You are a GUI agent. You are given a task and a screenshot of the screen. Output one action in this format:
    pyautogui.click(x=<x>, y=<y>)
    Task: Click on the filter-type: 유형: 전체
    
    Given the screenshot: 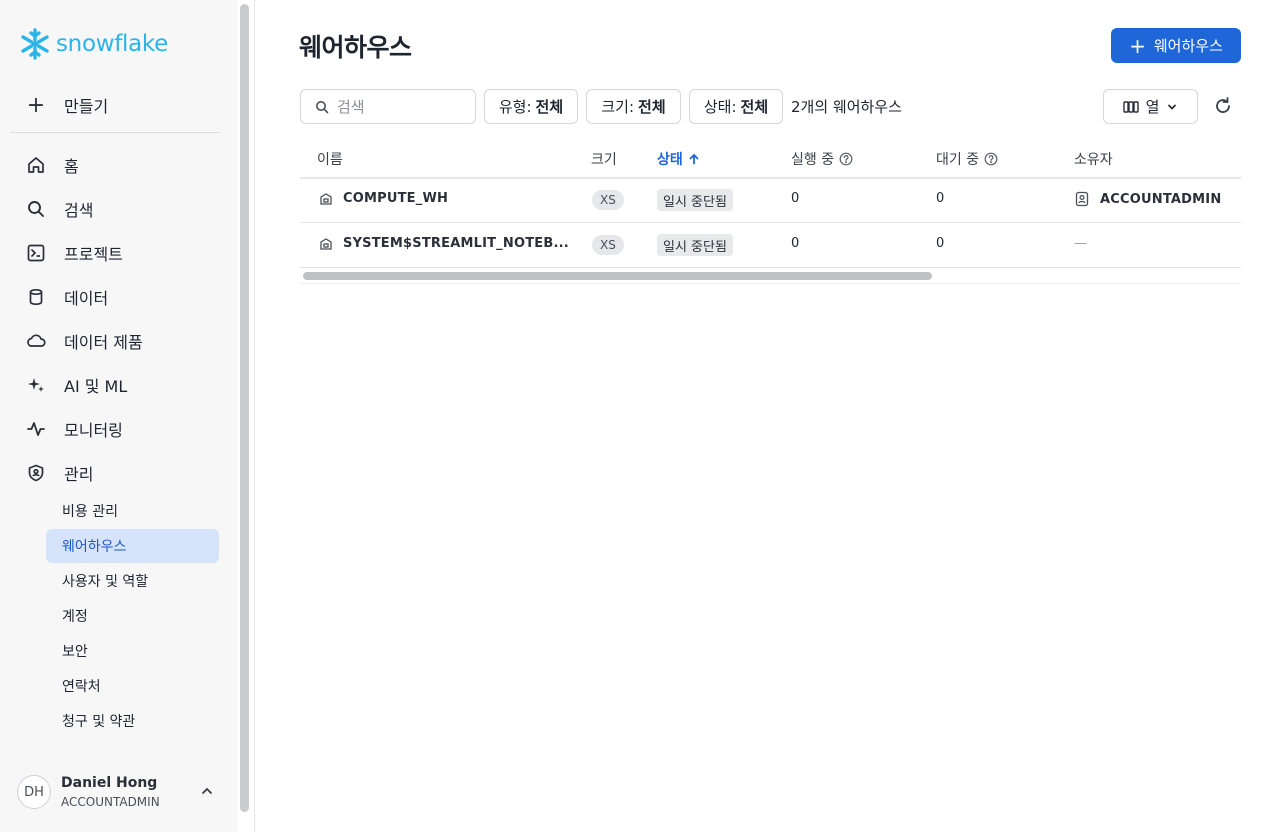 What is the action you would take?
    pyautogui.click(x=531, y=106)
    